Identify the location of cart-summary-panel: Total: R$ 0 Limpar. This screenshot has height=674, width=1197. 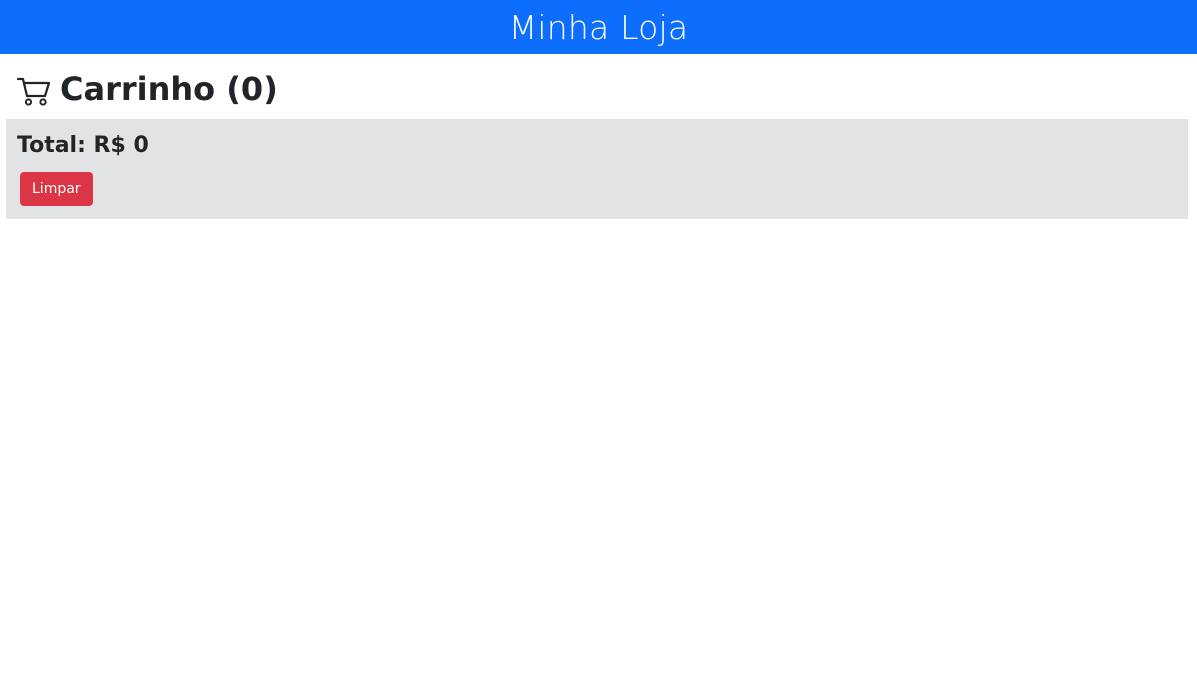
(597, 169).